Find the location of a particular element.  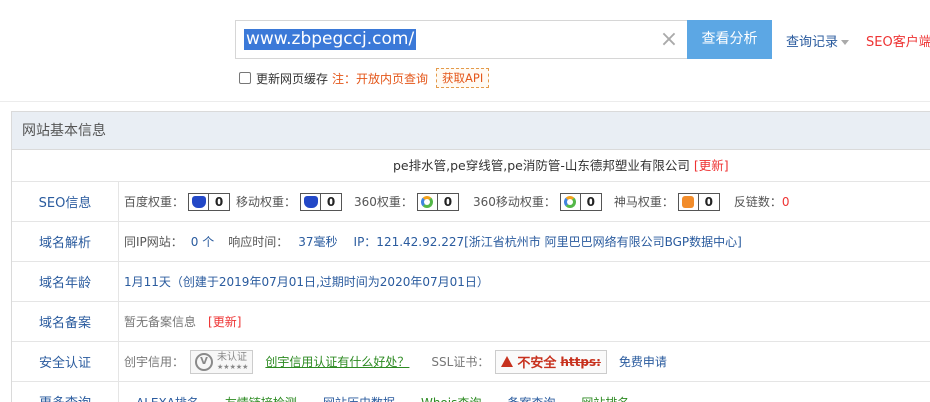

site-title-row: pe排水管,pe穿线管,pe消防管-山东德邦塑业有限公司 [更新] is located at coordinates (471, 166).